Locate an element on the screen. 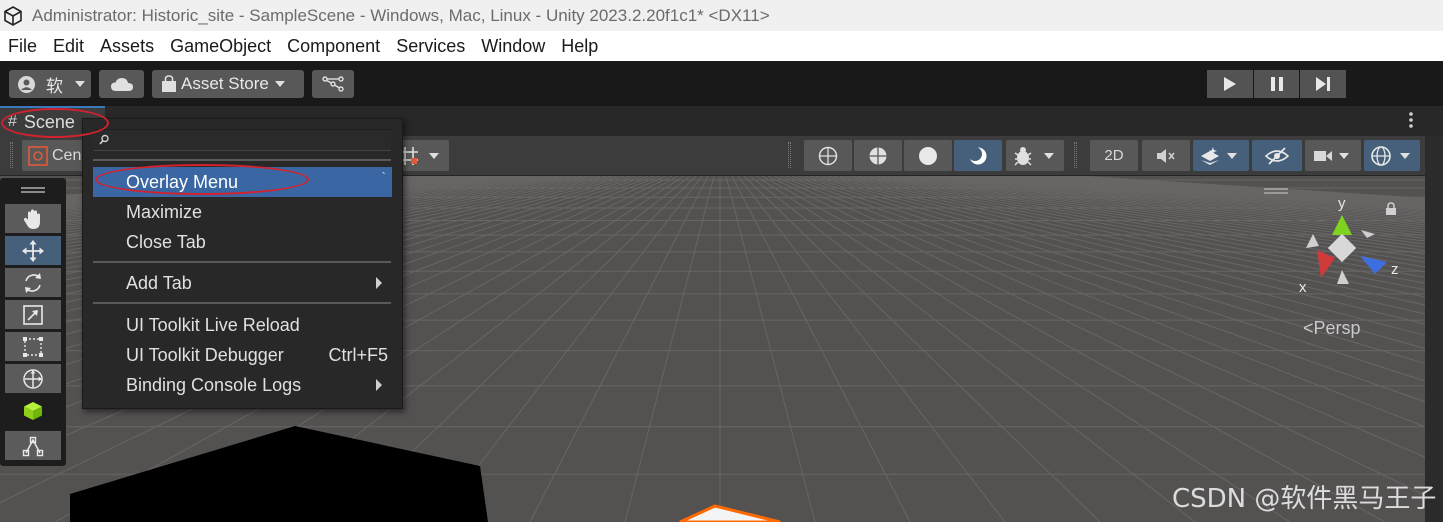 The width and height of the screenshot is (1443, 522). submenu-arrow-icon is located at coordinates (379, 385).